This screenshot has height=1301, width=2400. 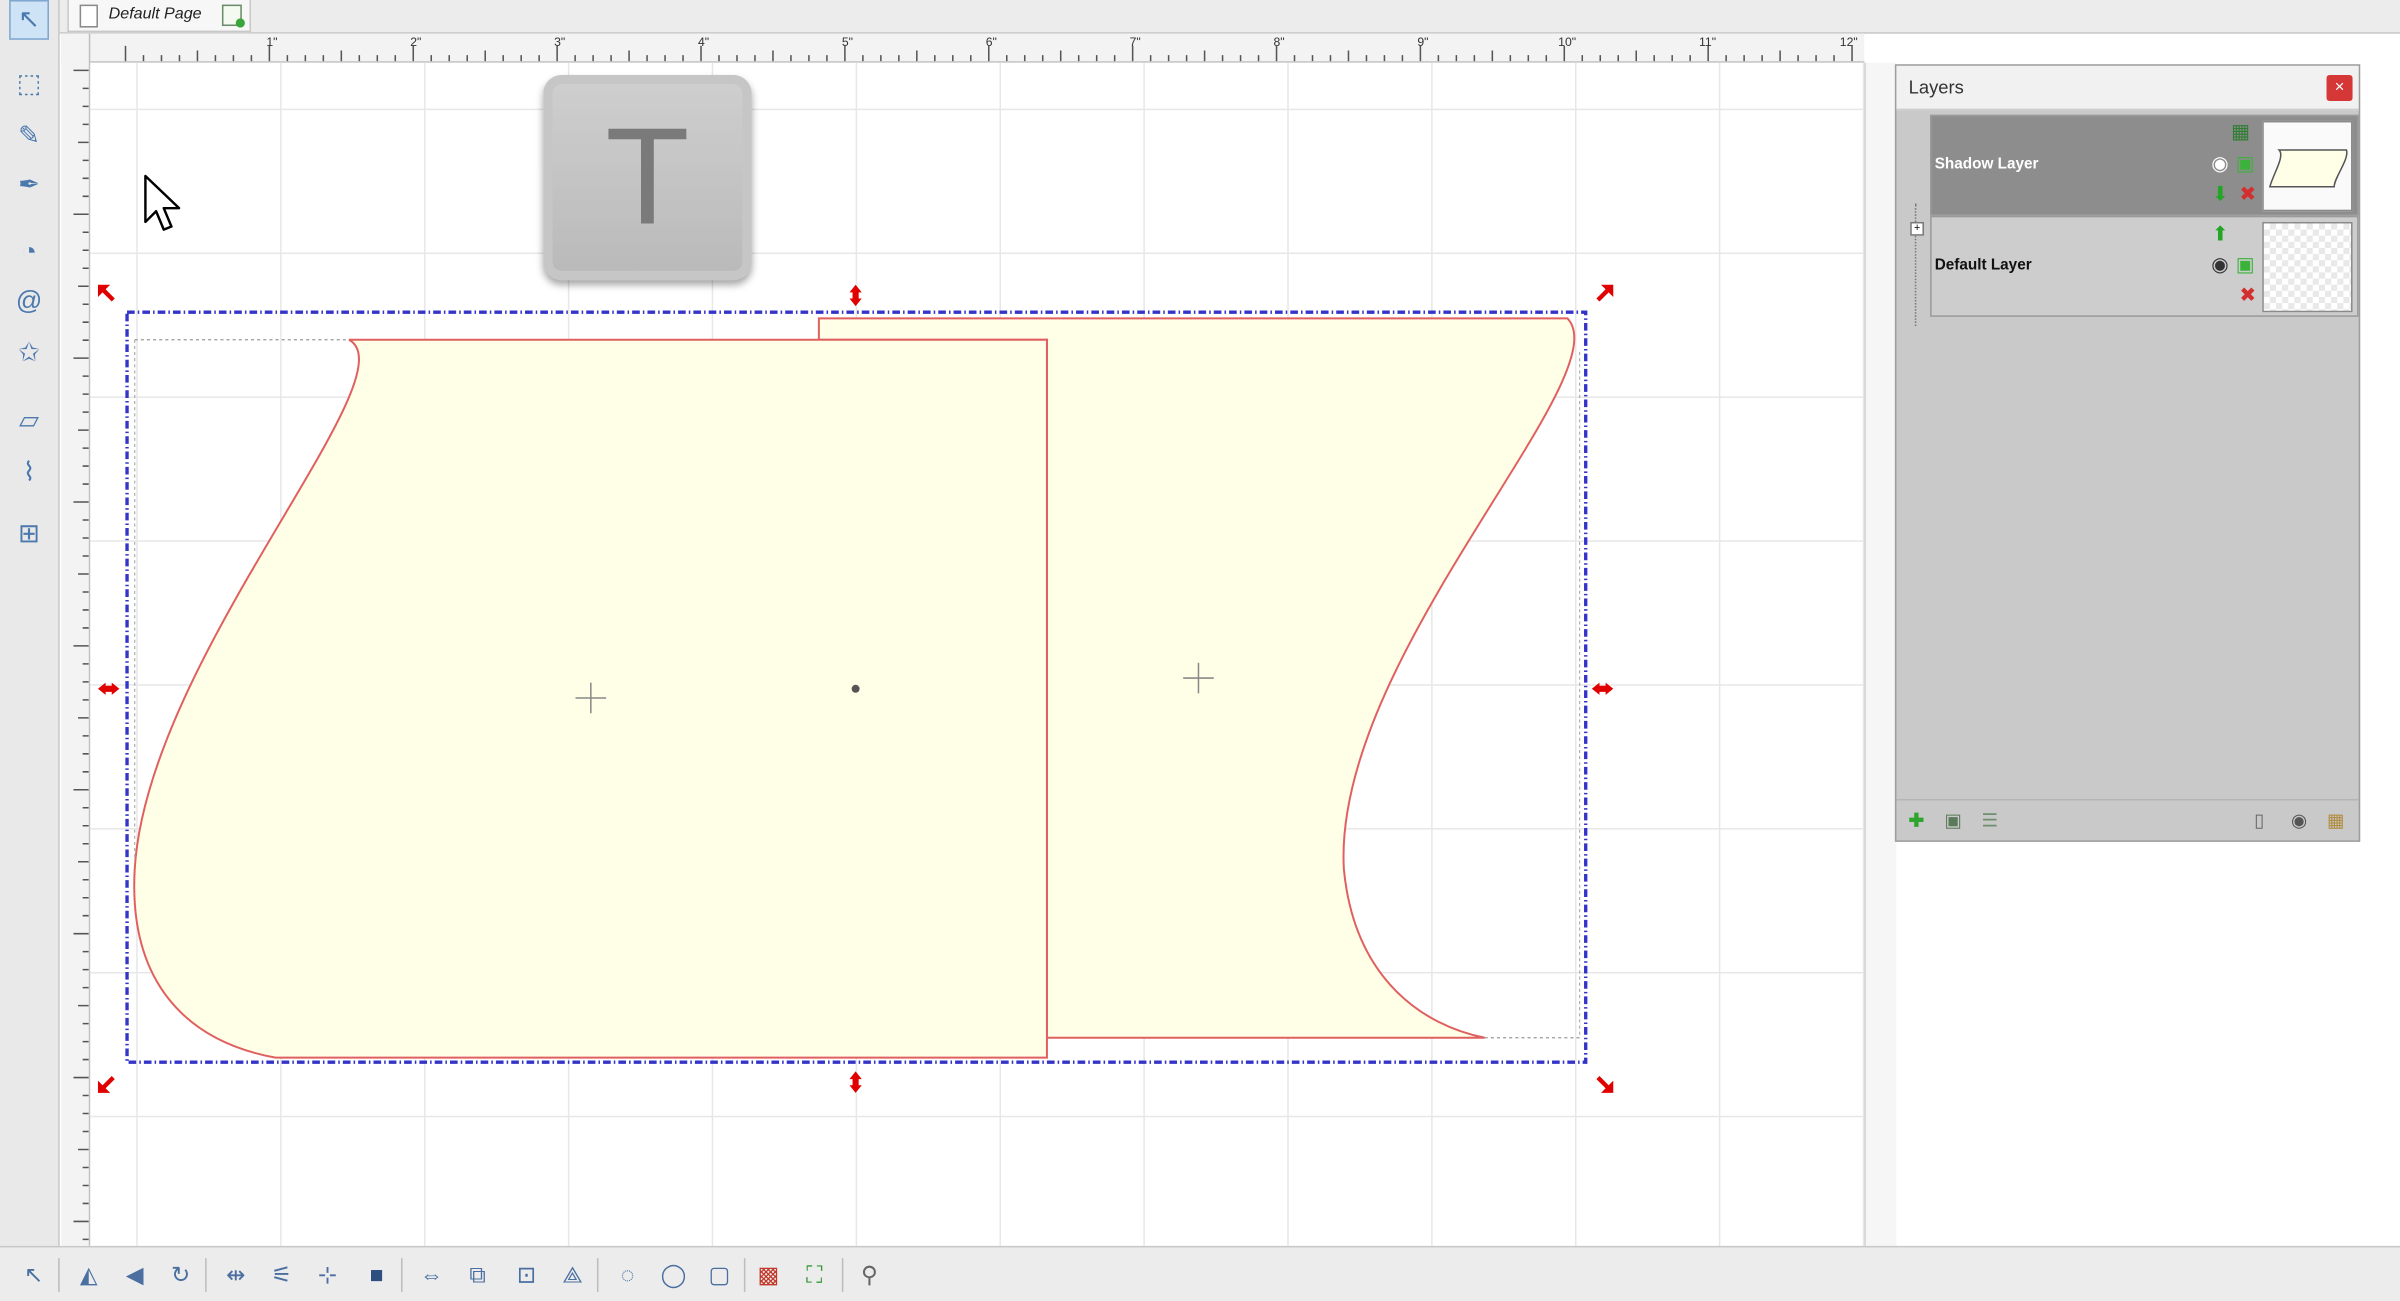 What do you see at coordinates (29, 354) in the screenshot?
I see `star-icon: ✩` at bounding box center [29, 354].